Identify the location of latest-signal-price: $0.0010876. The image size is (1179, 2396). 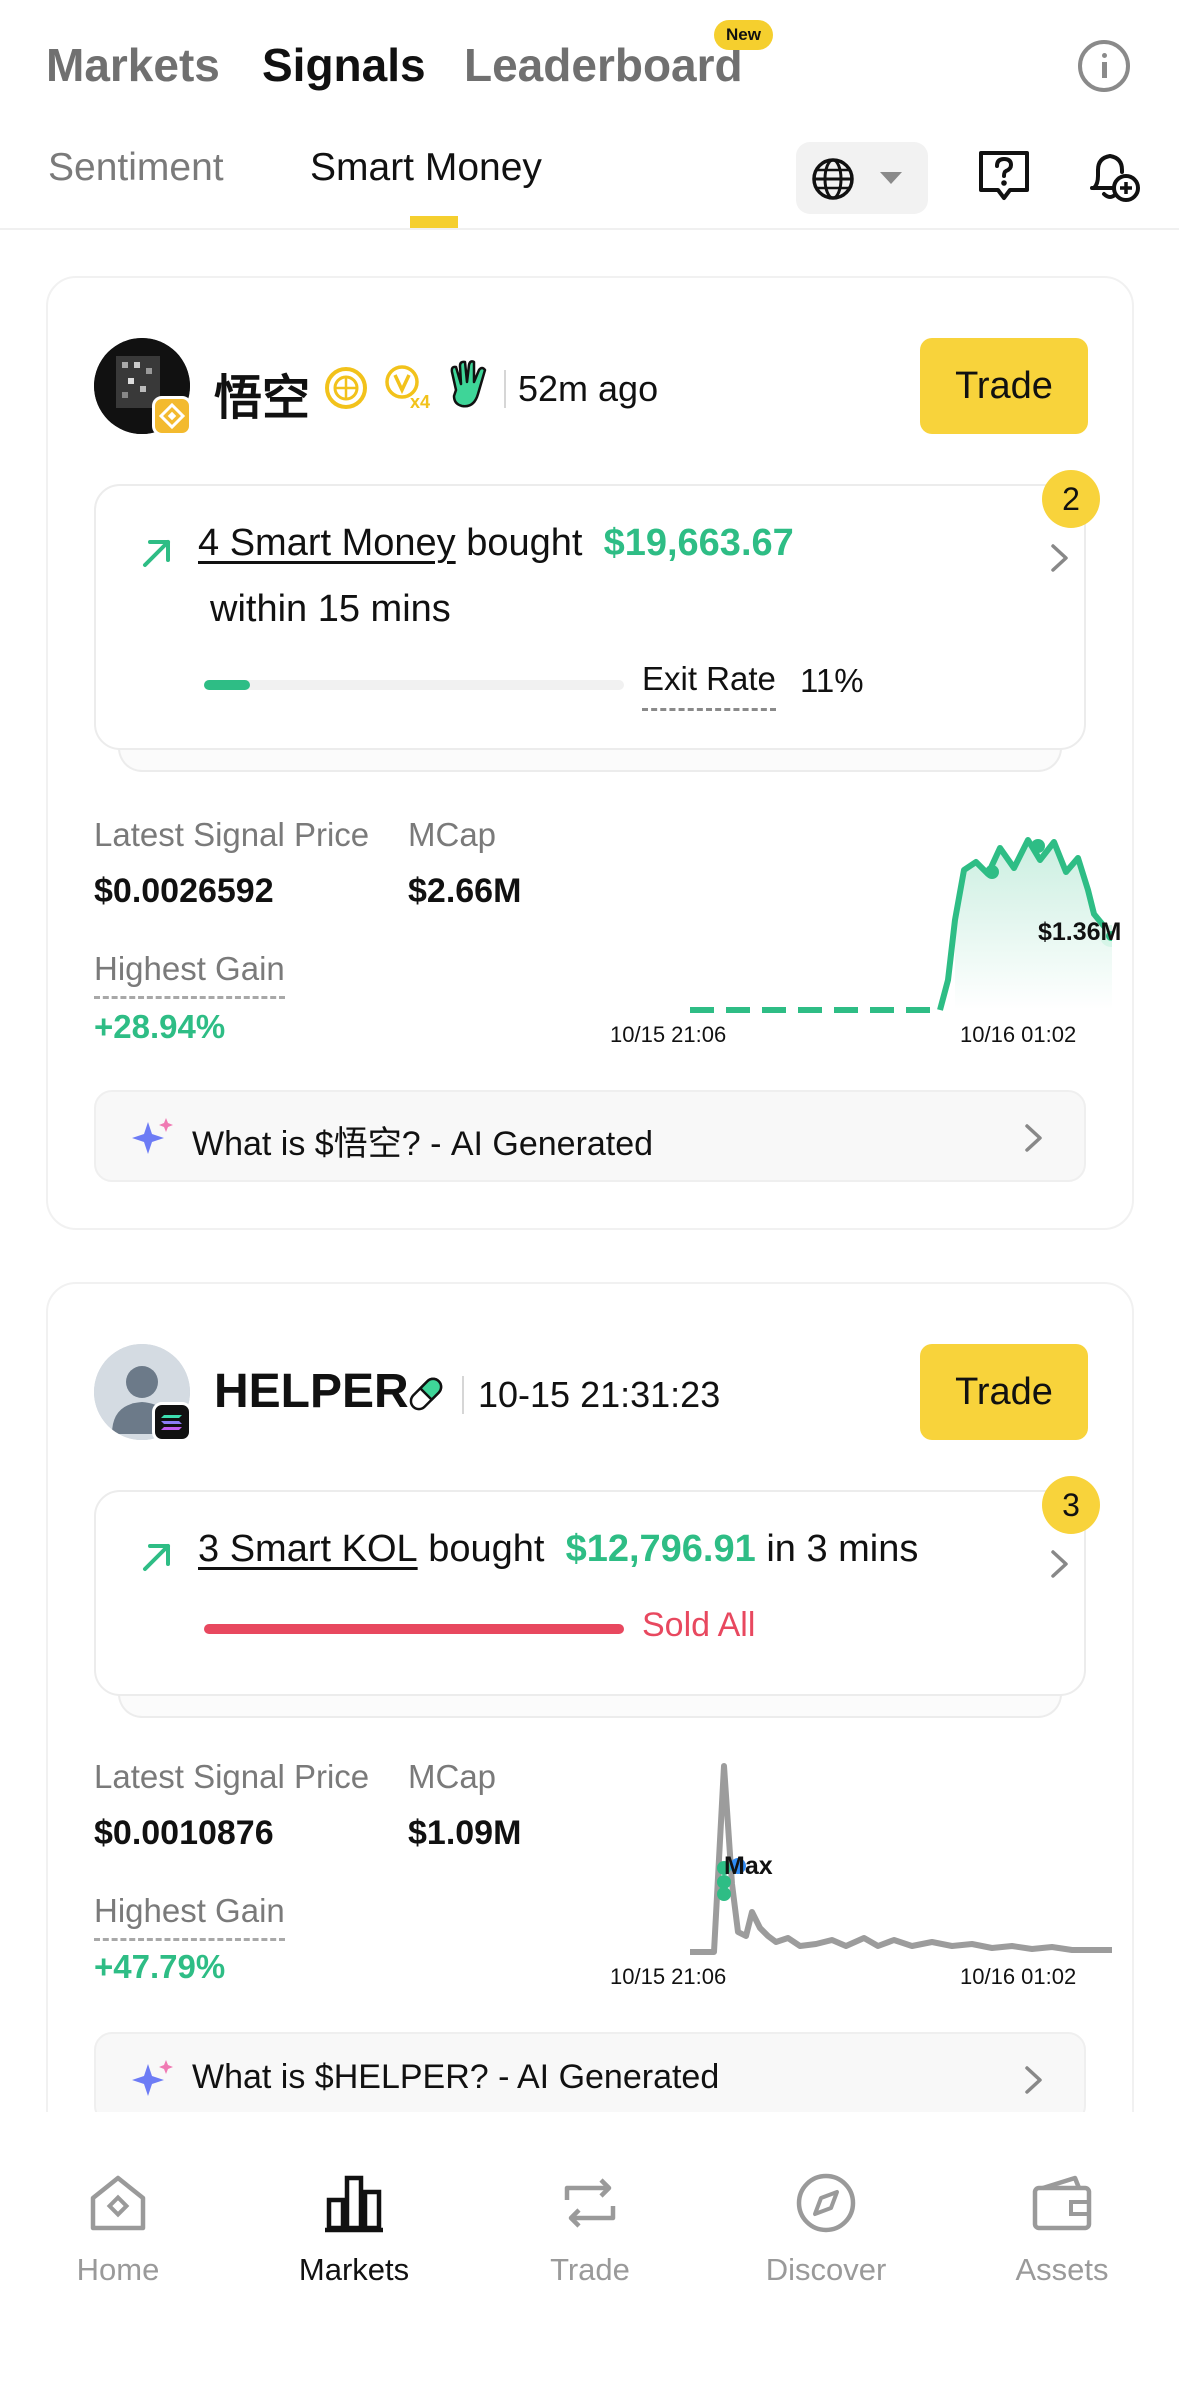
(184, 1833).